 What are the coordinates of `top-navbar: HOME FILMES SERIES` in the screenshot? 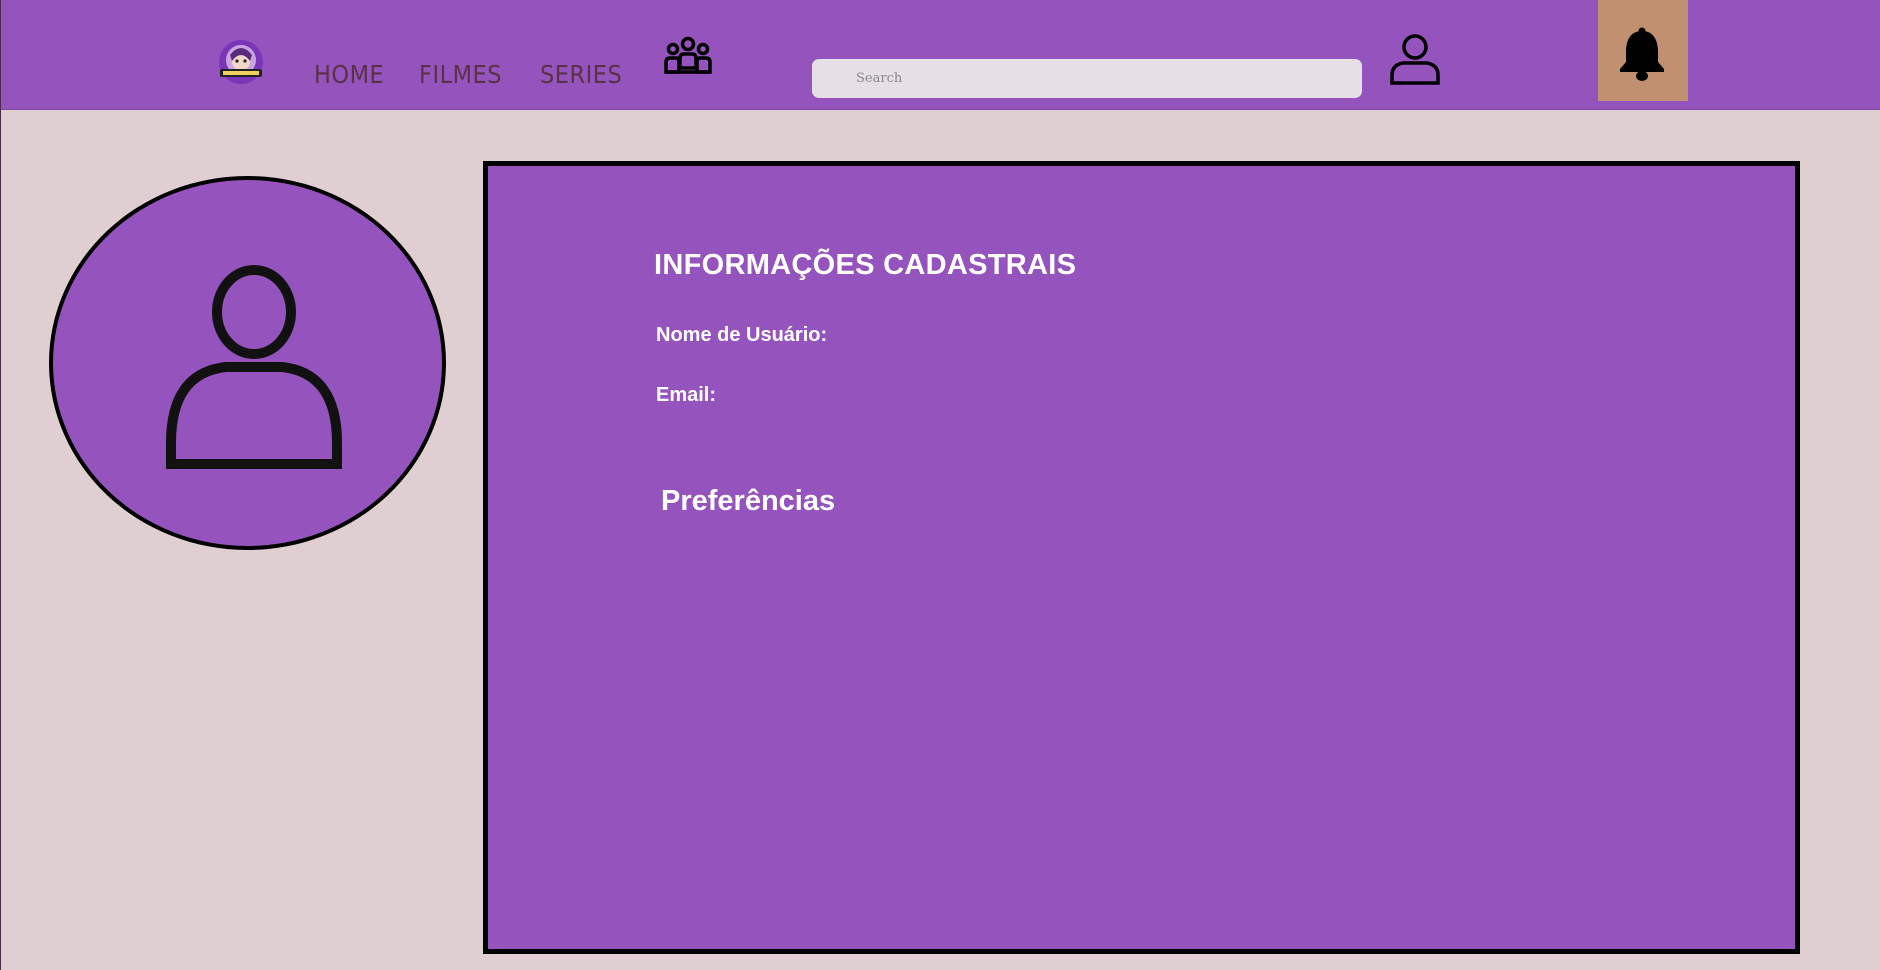 It's located at (940, 55).